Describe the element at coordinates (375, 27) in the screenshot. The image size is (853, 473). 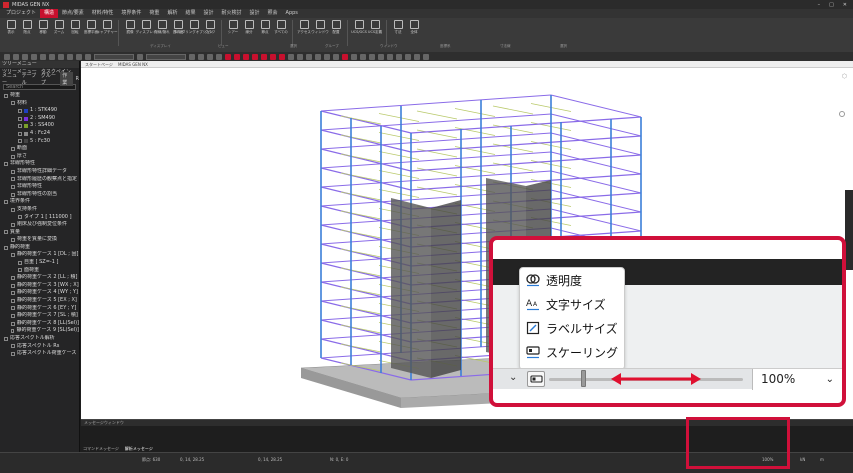
I see `ribbon-button-21: UCS定義` at that location.